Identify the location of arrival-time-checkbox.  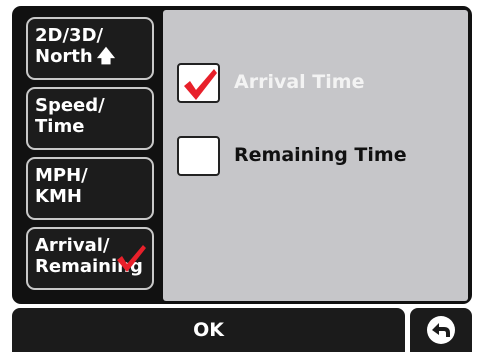
(198, 83).